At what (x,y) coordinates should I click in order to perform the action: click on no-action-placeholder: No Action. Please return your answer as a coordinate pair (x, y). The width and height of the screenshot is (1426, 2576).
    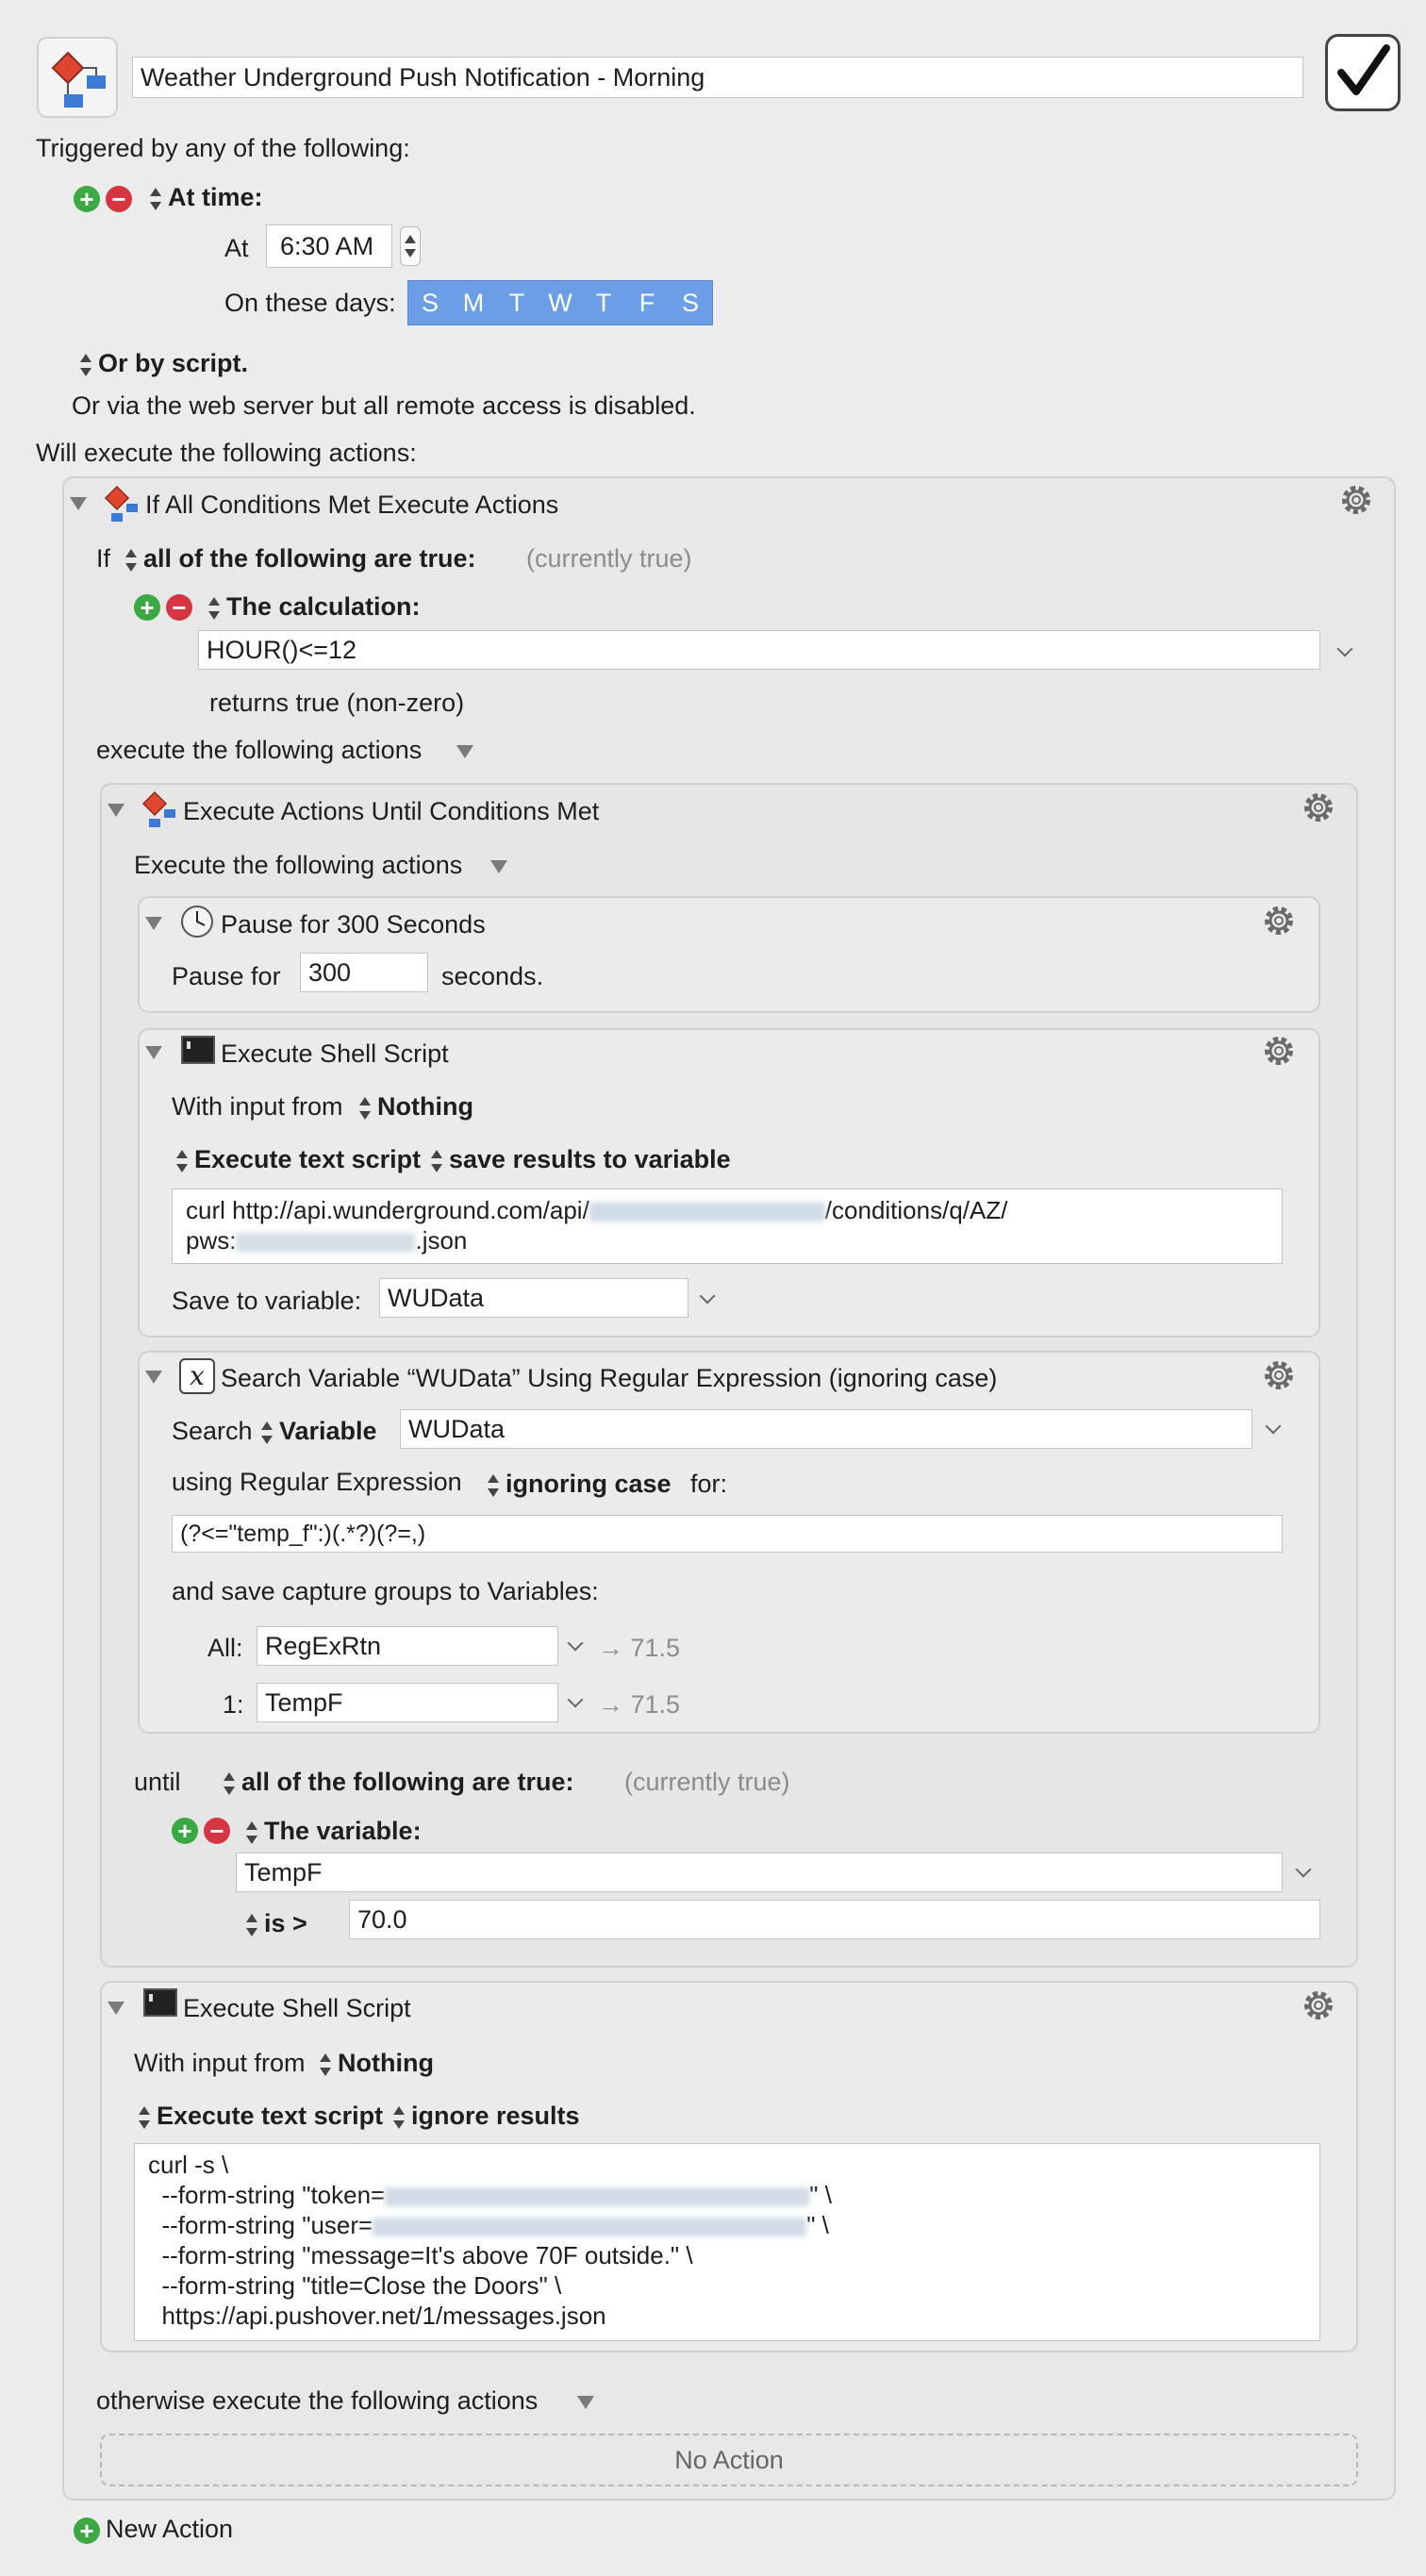
    Looking at the image, I should click on (729, 2460).